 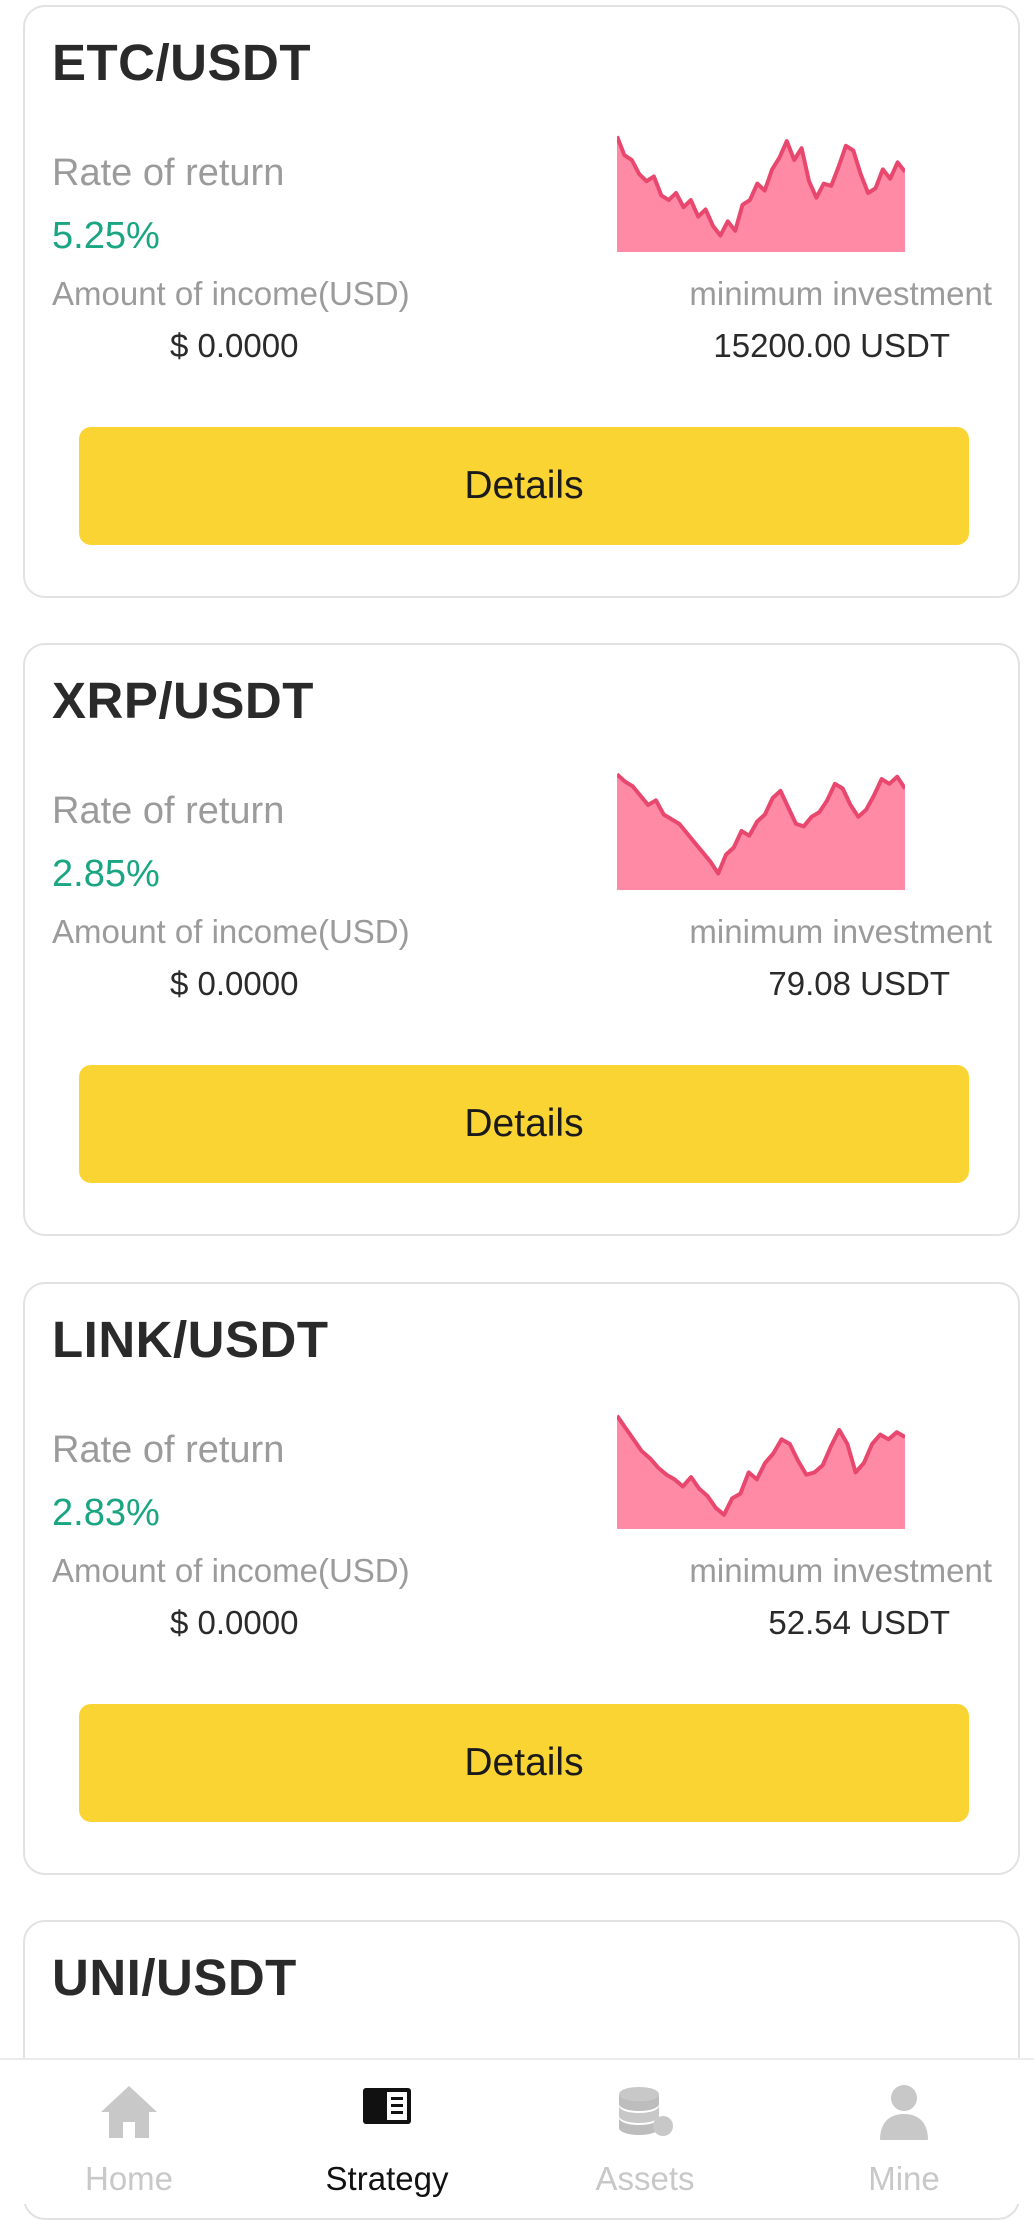 What do you see at coordinates (129, 2114) in the screenshot?
I see `home-icon` at bounding box center [129, 2114].